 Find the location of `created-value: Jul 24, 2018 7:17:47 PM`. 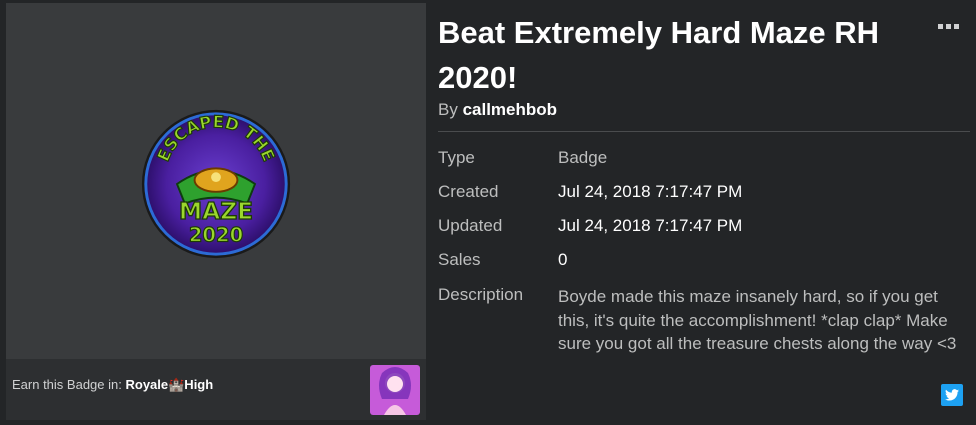

created-value: Jul 24, 2018 7:17:47 PM is located at coordinates (650, 191).